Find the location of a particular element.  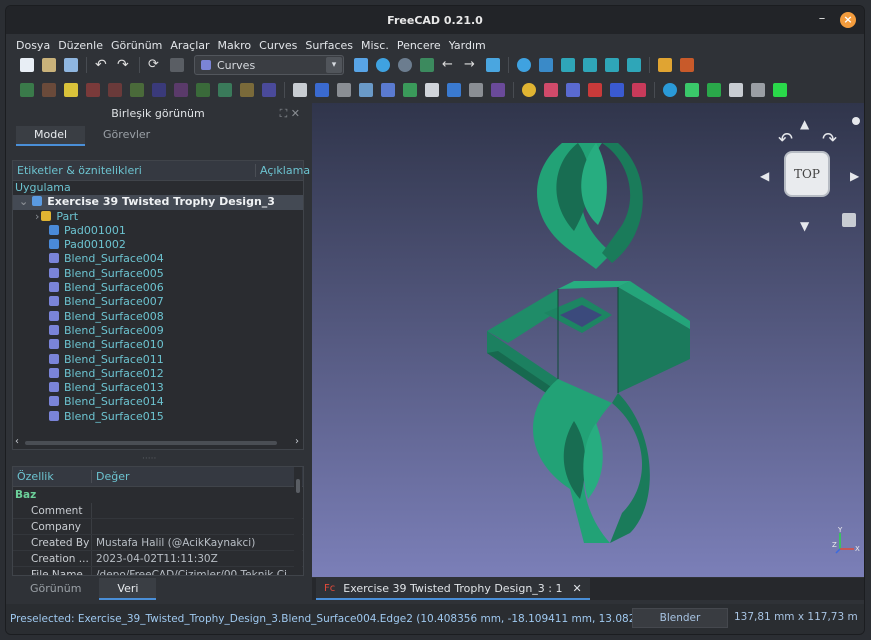

link-icon is located at coordinates (493, 65).